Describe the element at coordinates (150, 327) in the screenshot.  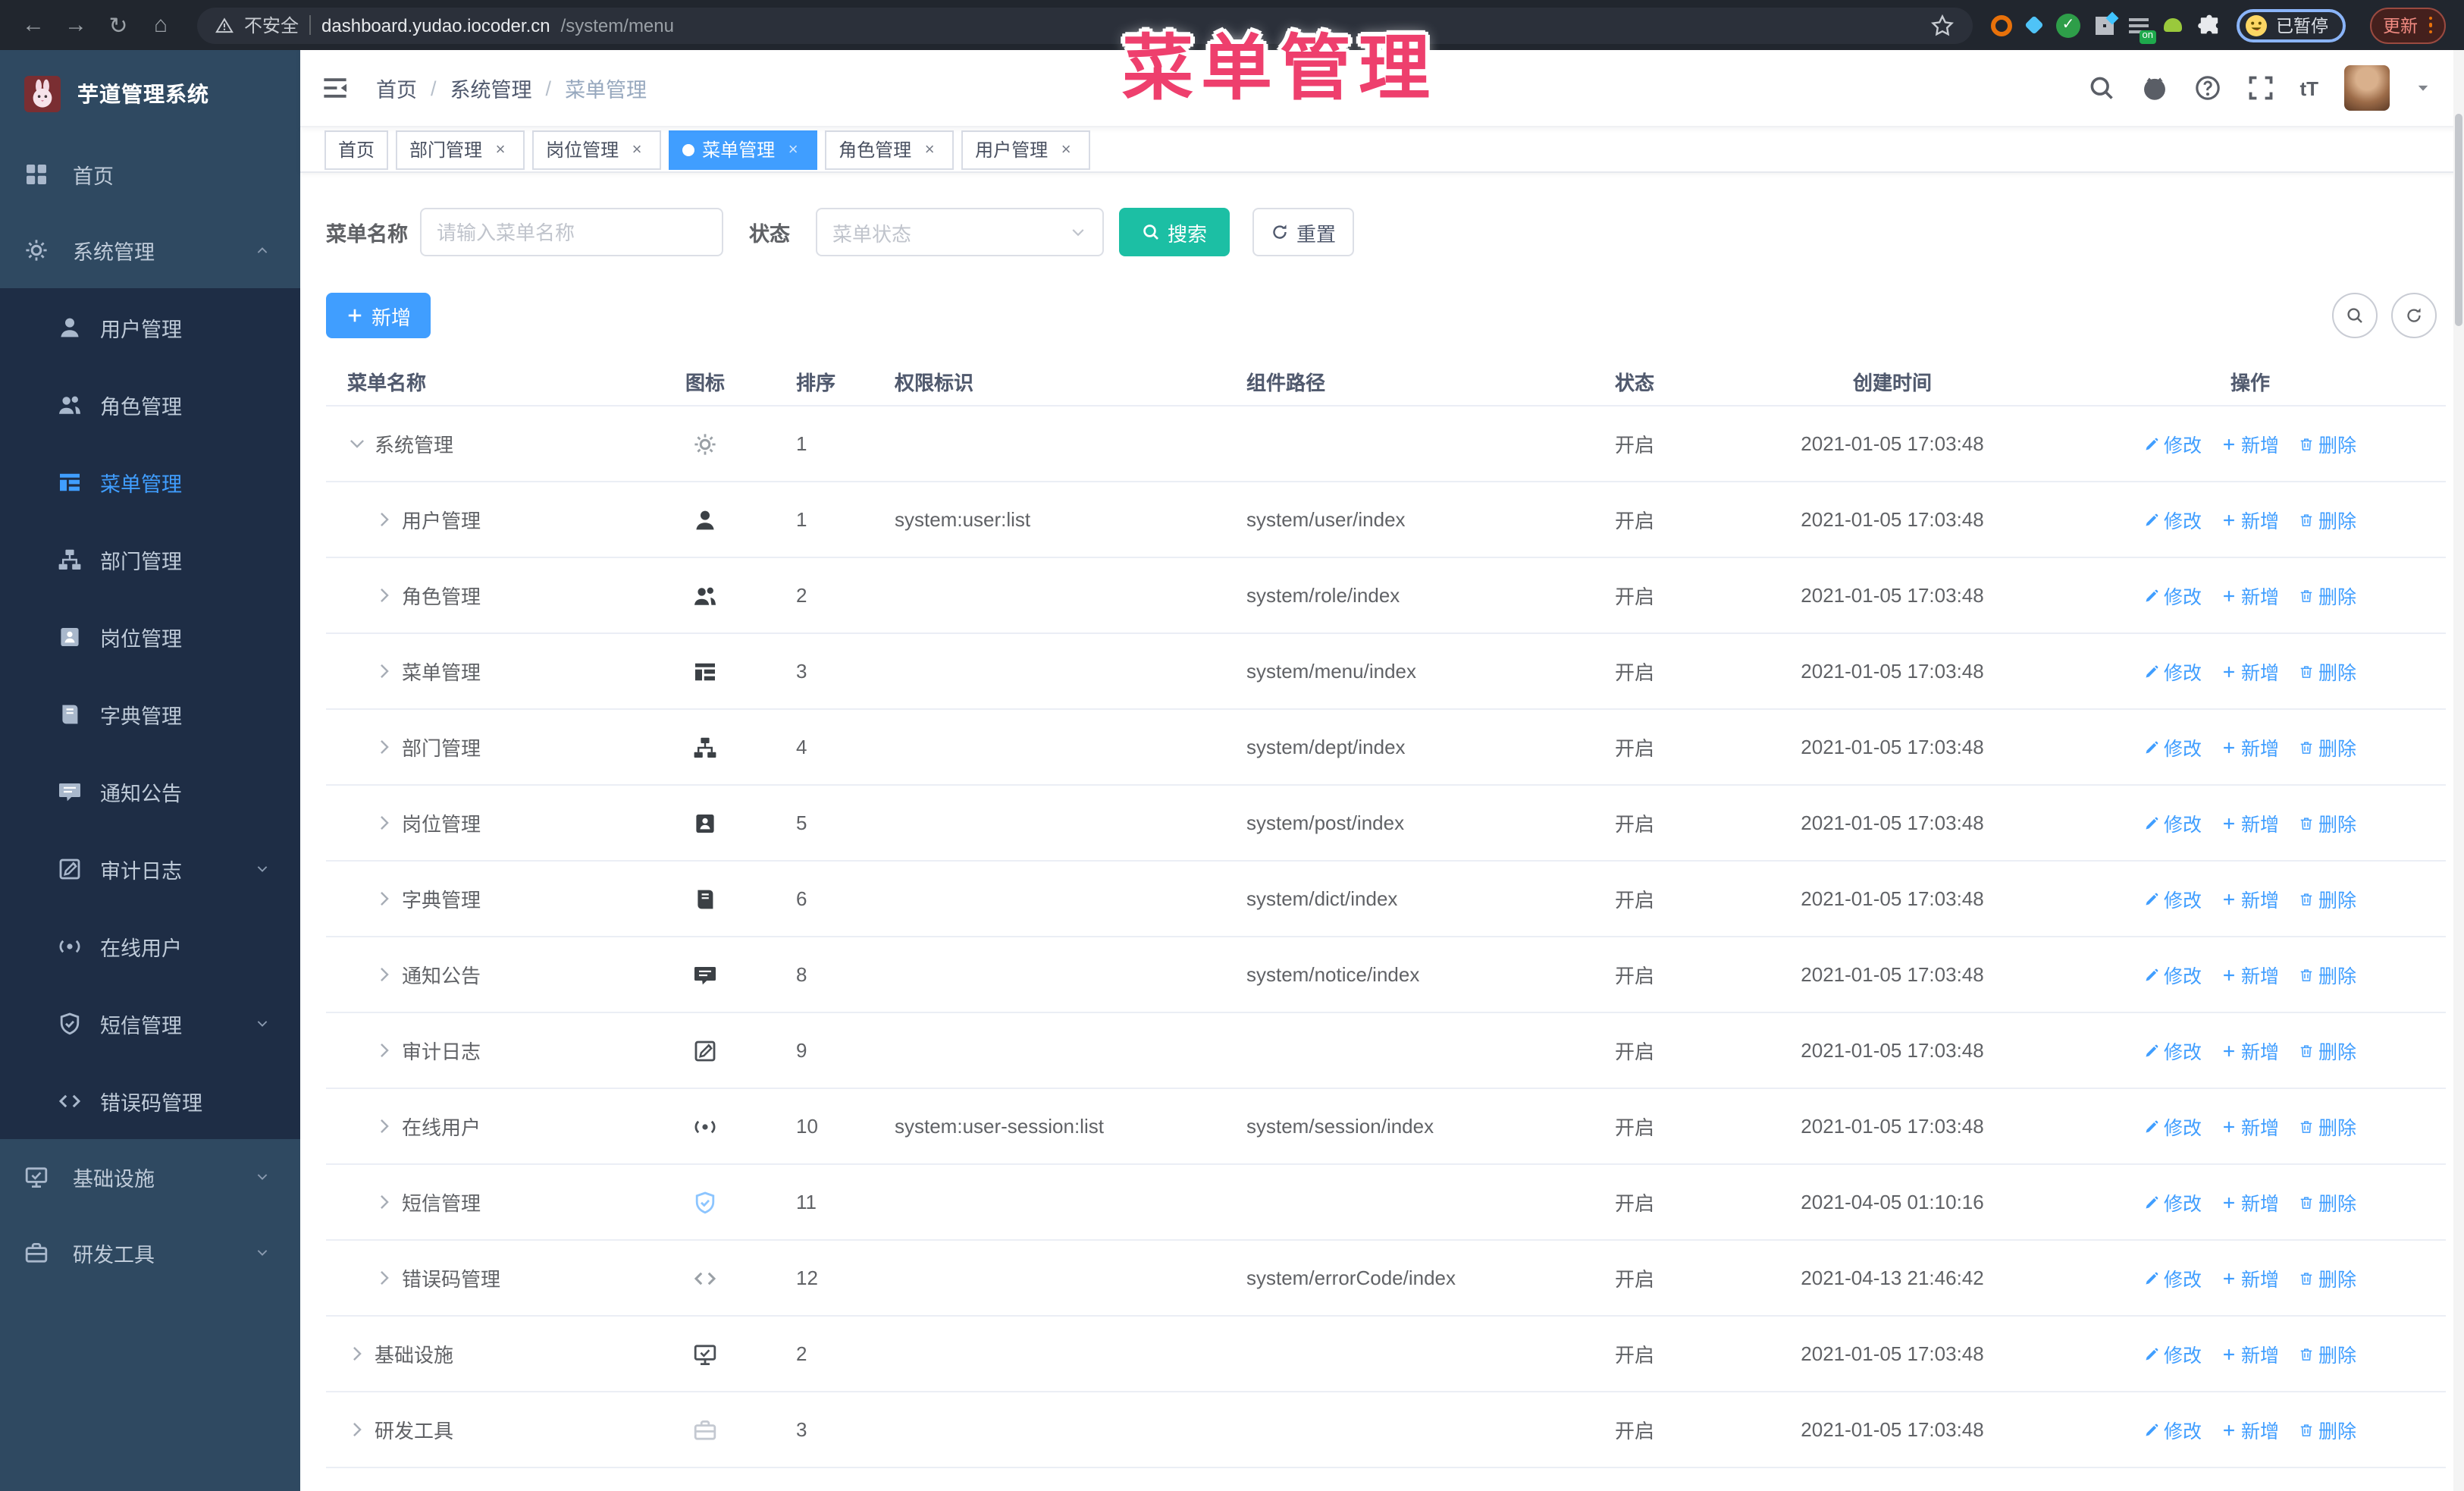
I see `sidebar-item: 用户管理` at that location.